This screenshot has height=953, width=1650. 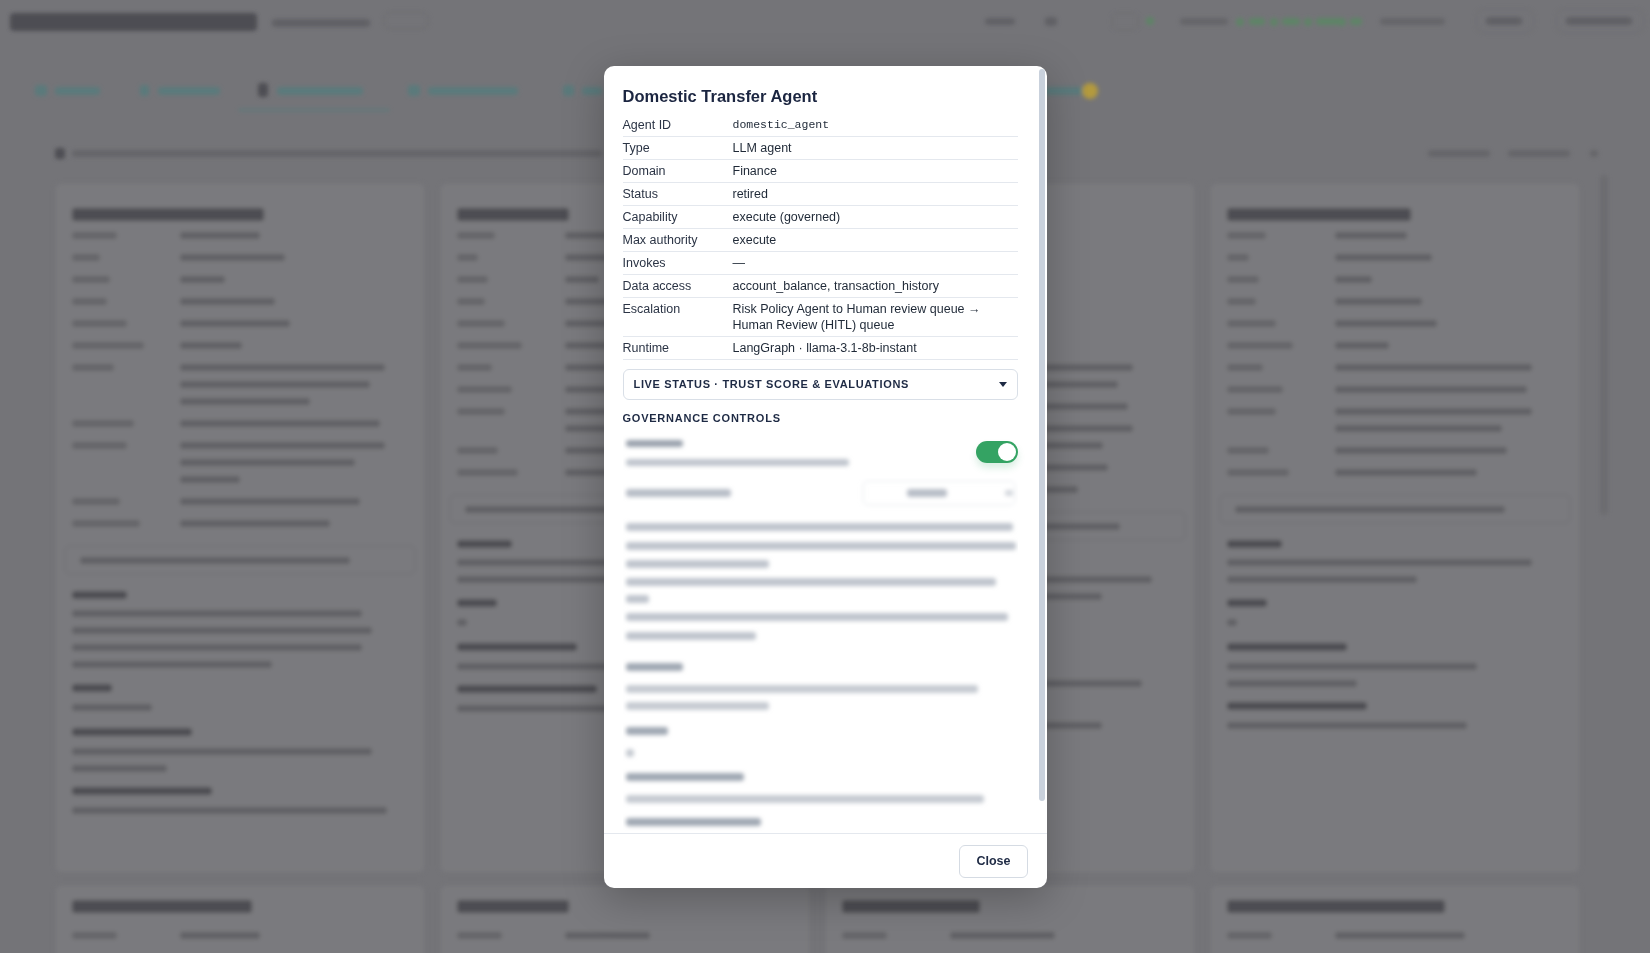 What do you see at coordinates (857, 316) in the screenshot?
I see `field-value: Risk Policy Agent to Human review queue → Human Review (HITL) queue` at bounding box center [857, 316].